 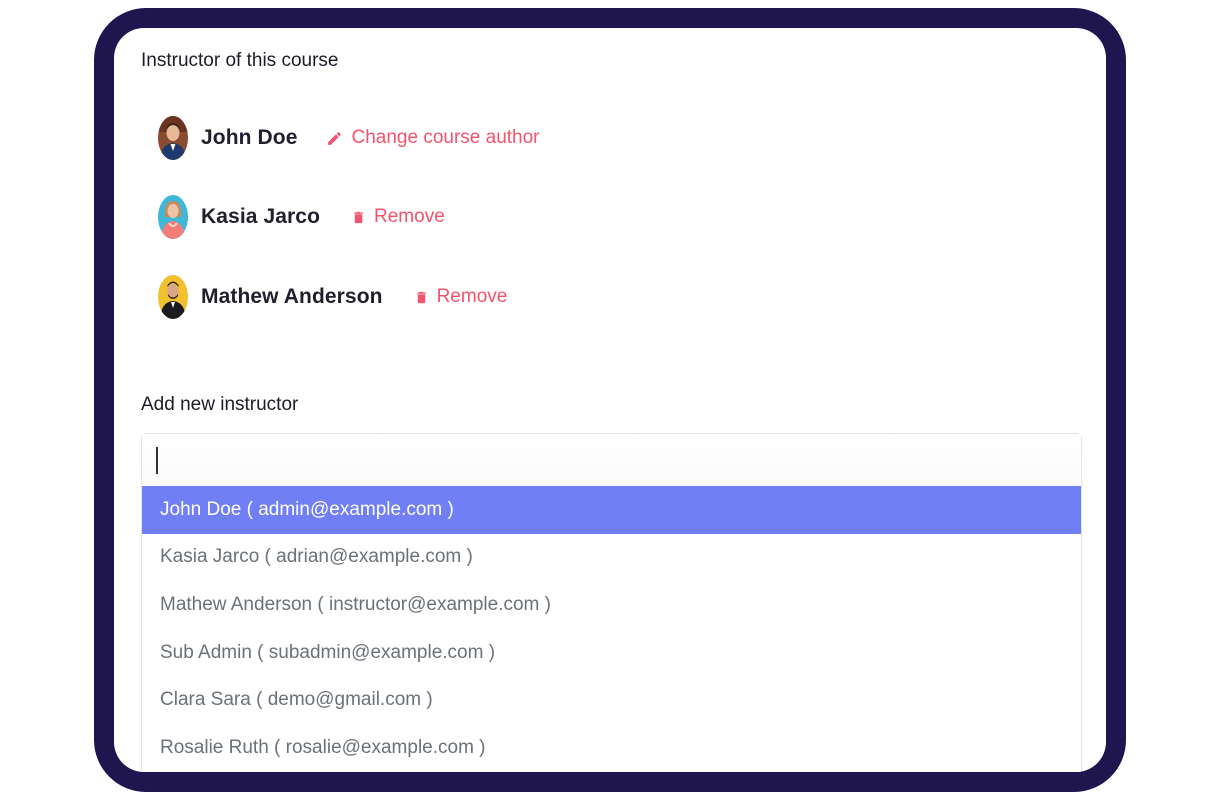 I want to click on pencil-icon, so click(x=334, y=138).